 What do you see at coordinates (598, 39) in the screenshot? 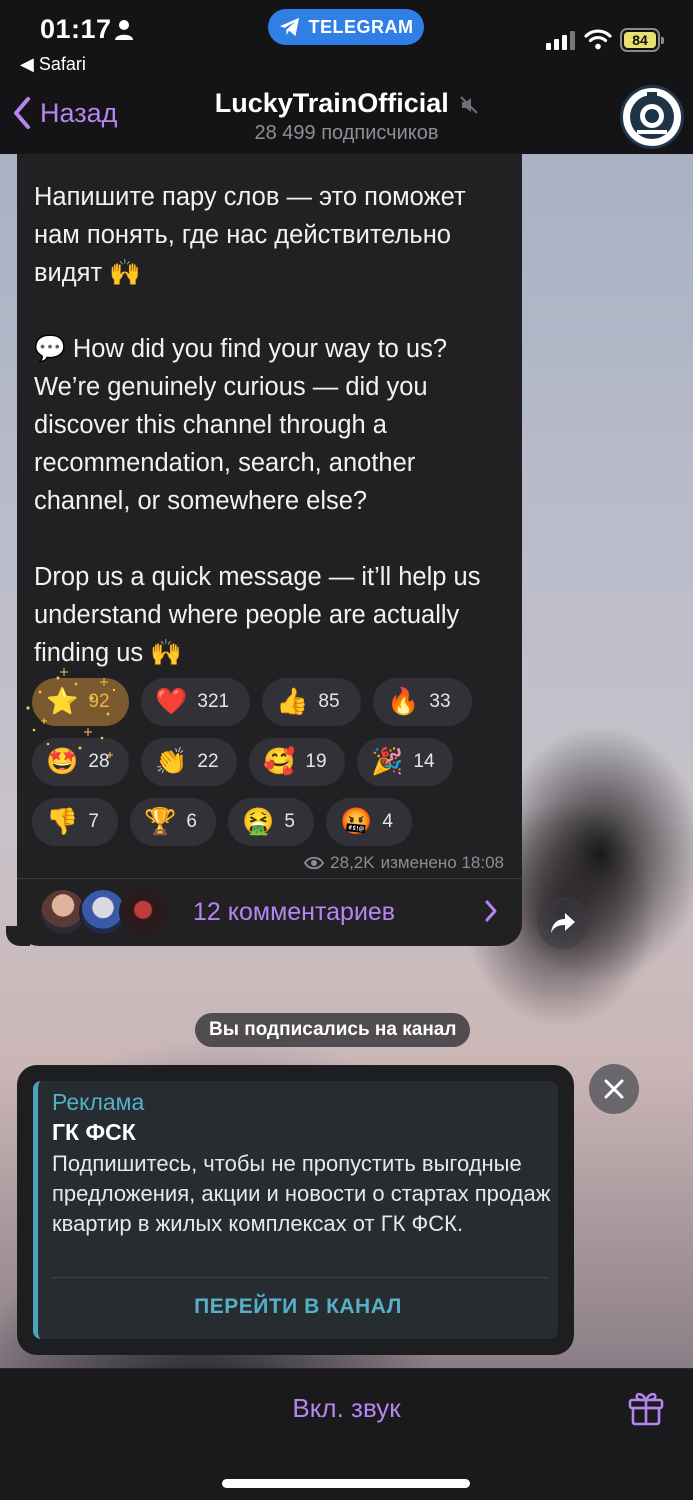
I see `wifi-icon` at bounding box center [598, 39].